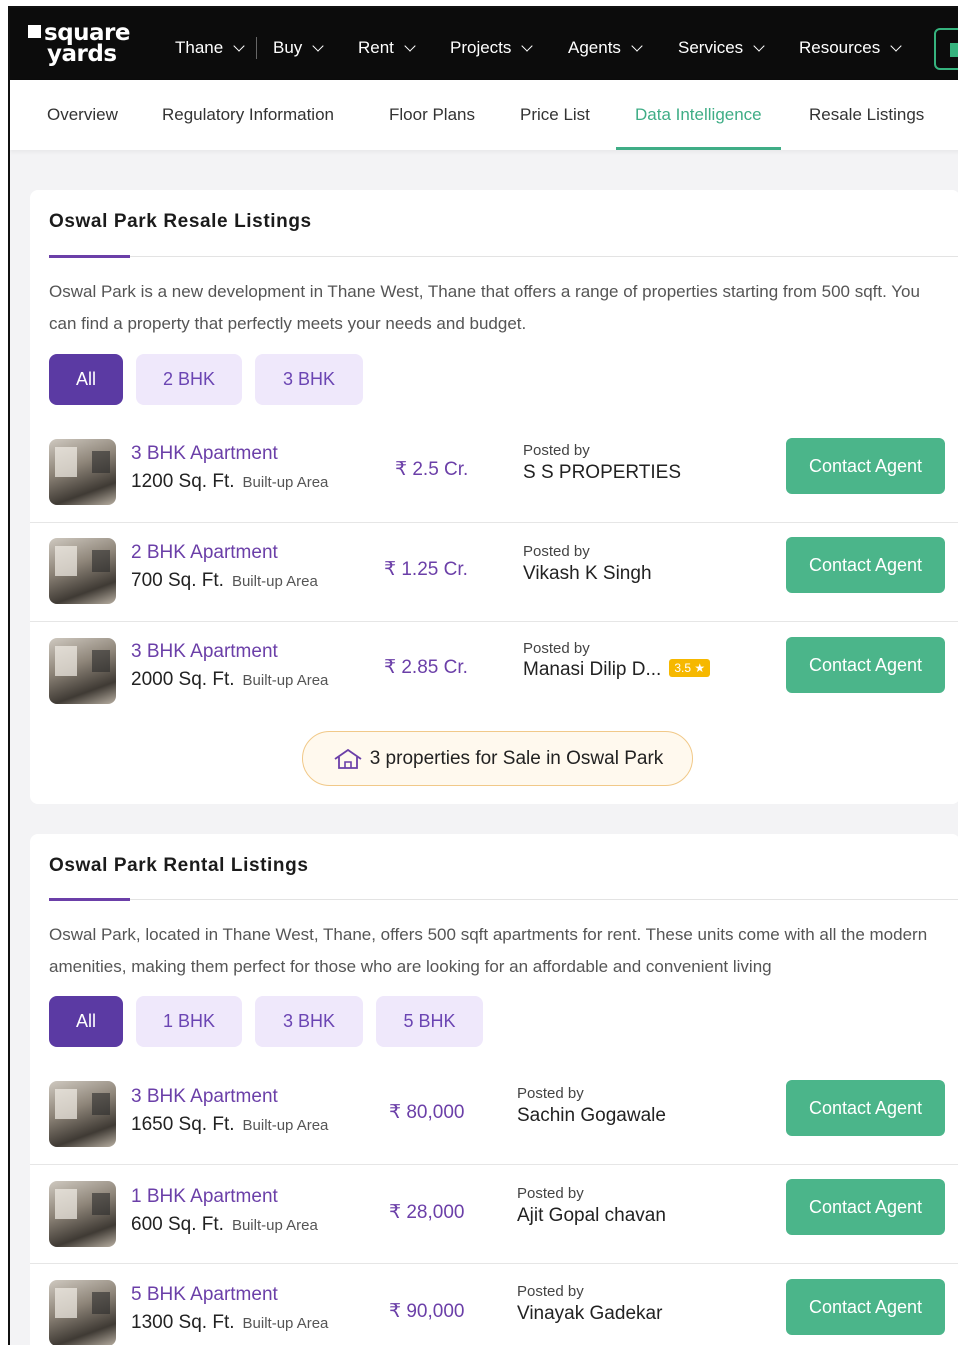  What do you see at coordinates (427, 1212) in the screenshot?
I see `listing-price: ₹ 28,000` at bounding box center [427, 1212].